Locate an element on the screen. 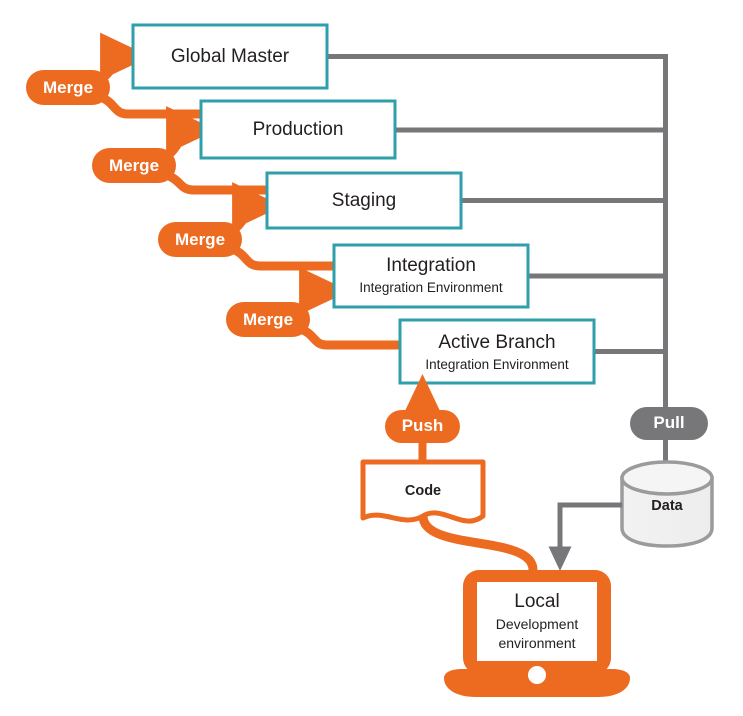 The height and width of the screenshot is (716, 743). laptop-trackpad-dot is located at coordinates (537, 675).